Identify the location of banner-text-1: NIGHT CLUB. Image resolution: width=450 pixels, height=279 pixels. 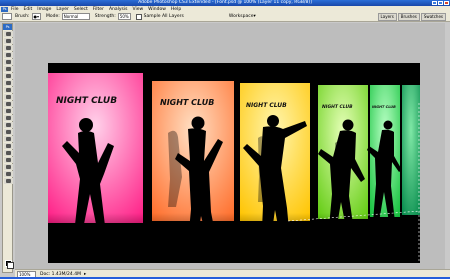
(86, 101).